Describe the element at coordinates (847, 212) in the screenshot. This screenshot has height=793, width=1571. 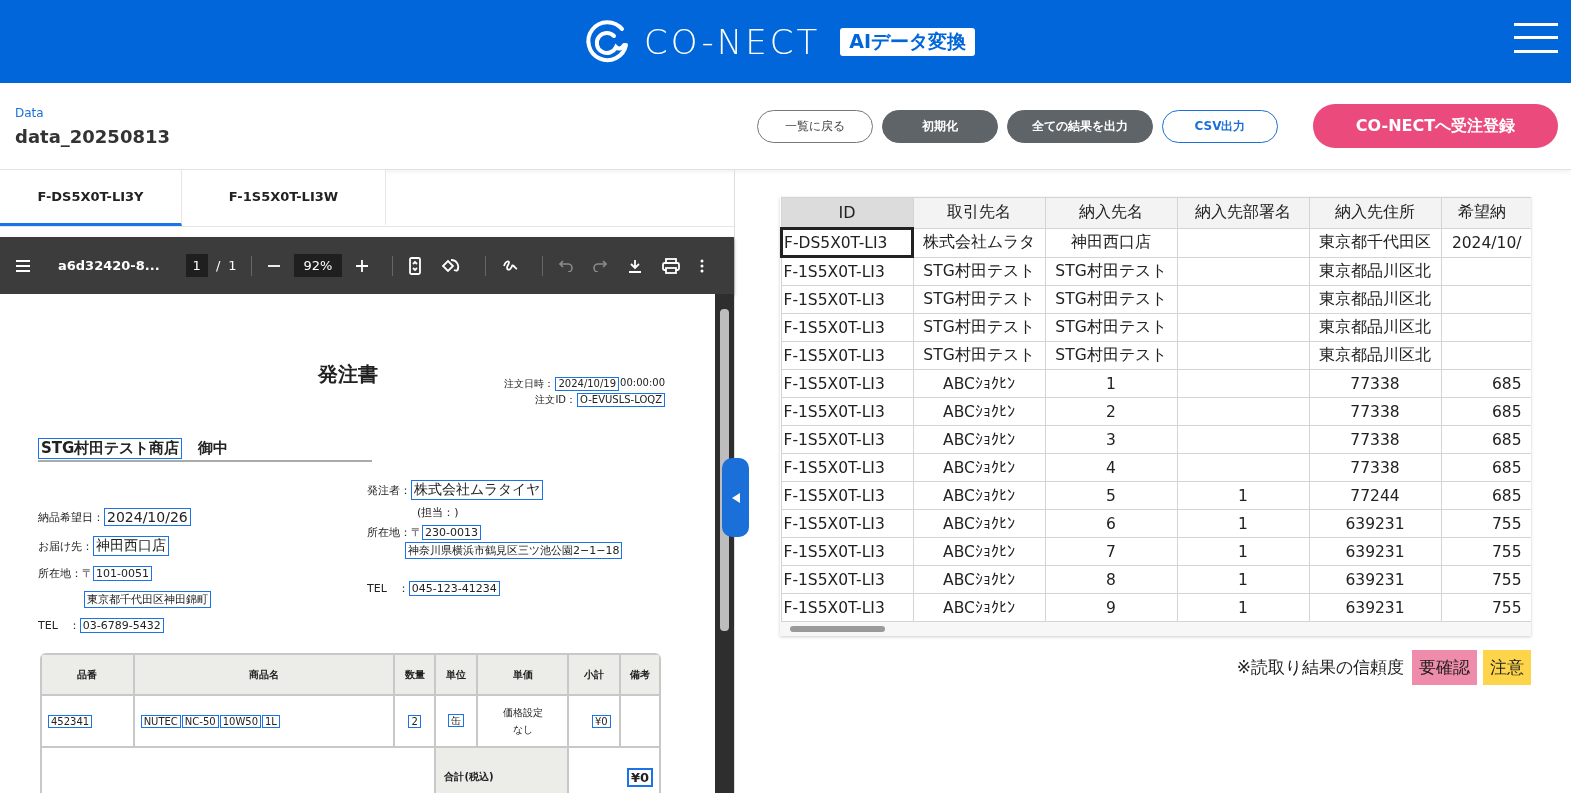
I see `column-header: ID` at that location.